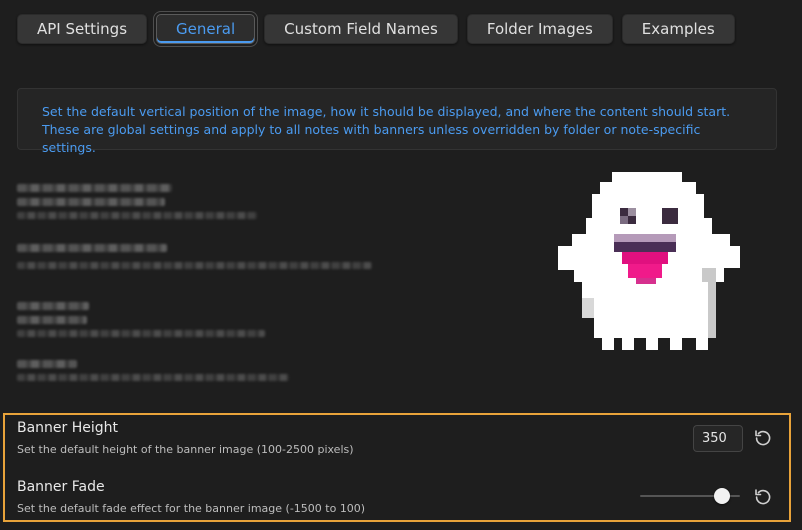 Image resolution: width=802 pixels, height=530 pixels. I want to click on tab-examples: Examples, so click(678, 29).